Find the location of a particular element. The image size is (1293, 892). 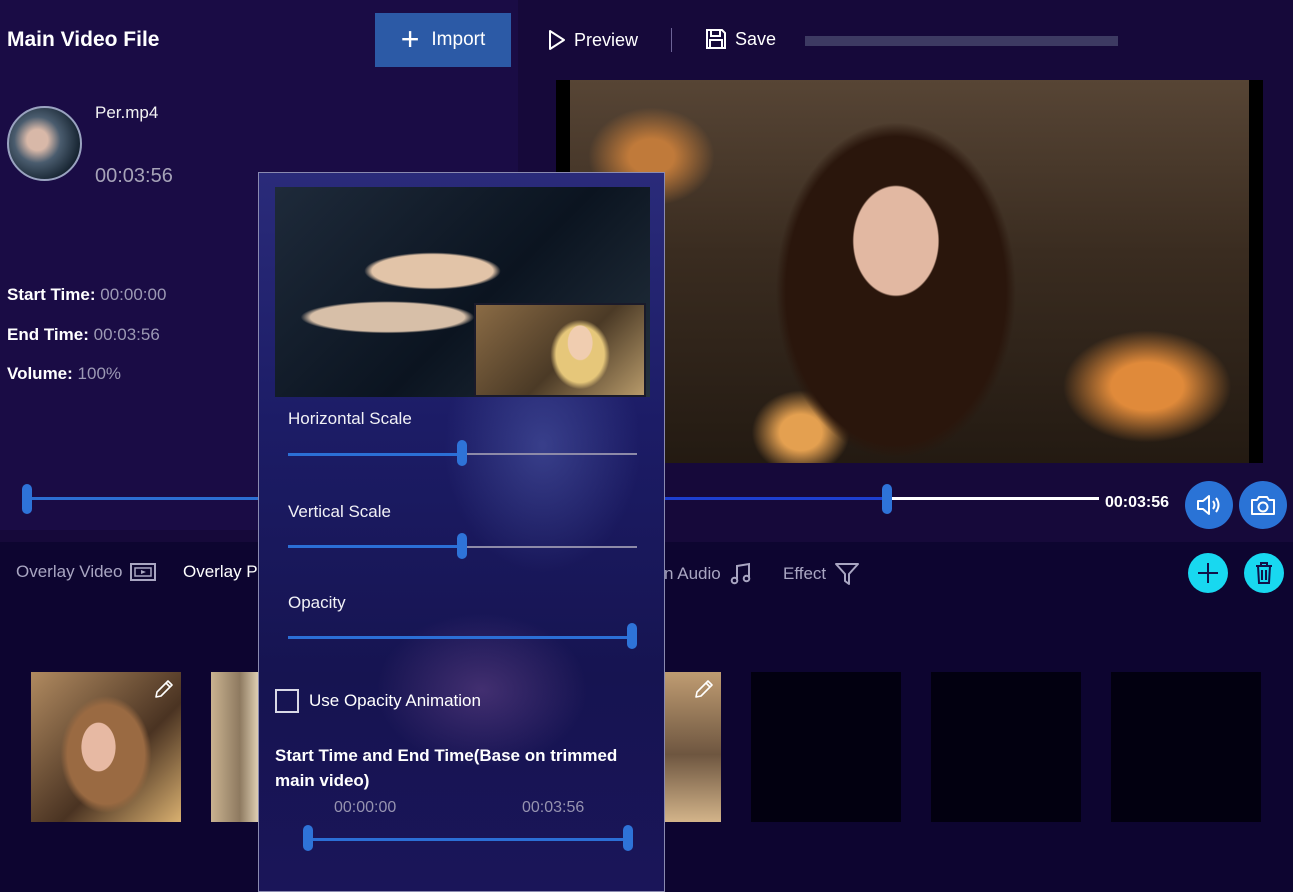

horizontal-scale-slider is located at coordinates (375, 454).